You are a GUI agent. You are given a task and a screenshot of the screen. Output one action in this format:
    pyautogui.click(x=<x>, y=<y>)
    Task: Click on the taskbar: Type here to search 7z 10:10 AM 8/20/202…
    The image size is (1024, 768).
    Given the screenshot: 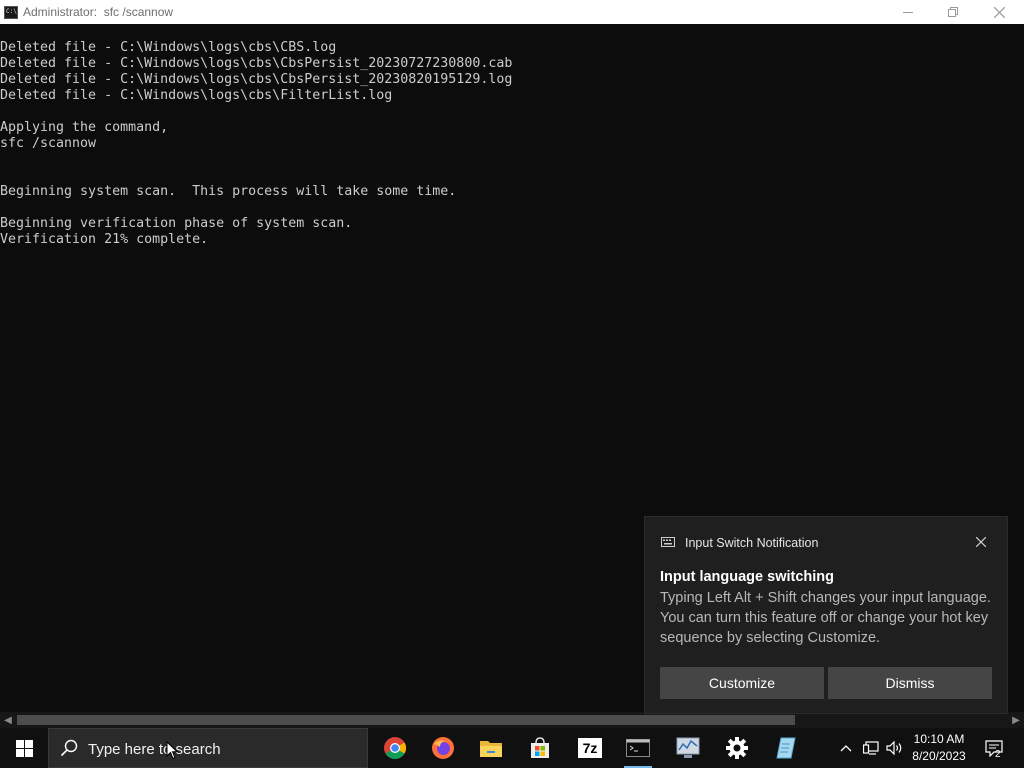 What is the action you would take?
    pyautogui.click(x=512, y=748)
    